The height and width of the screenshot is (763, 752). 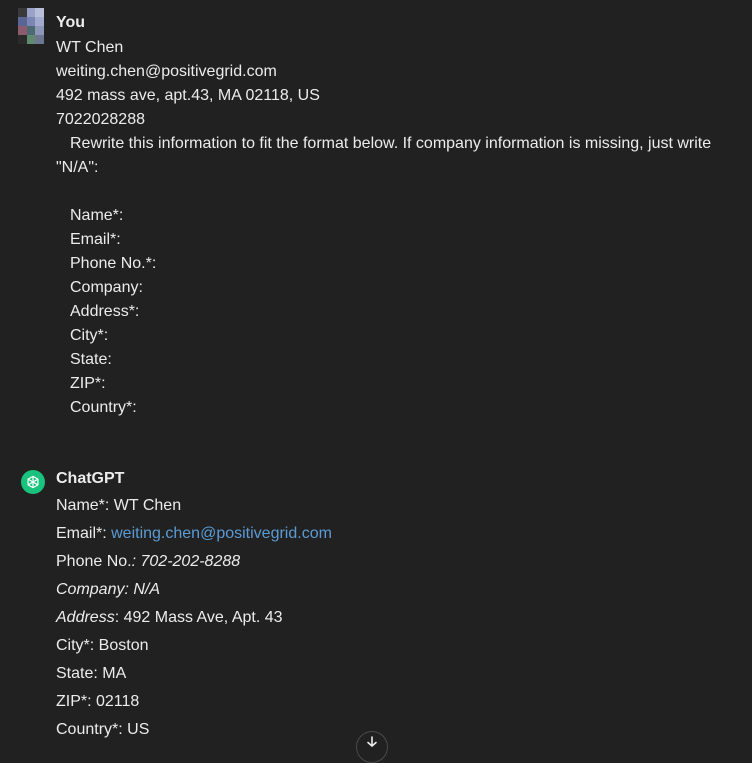 What do you see at coordinates (221, 533) in the screenshot?
I see `reply-email-link: weiting.chen@positivegrid.com` at bounding box center [221, 533].